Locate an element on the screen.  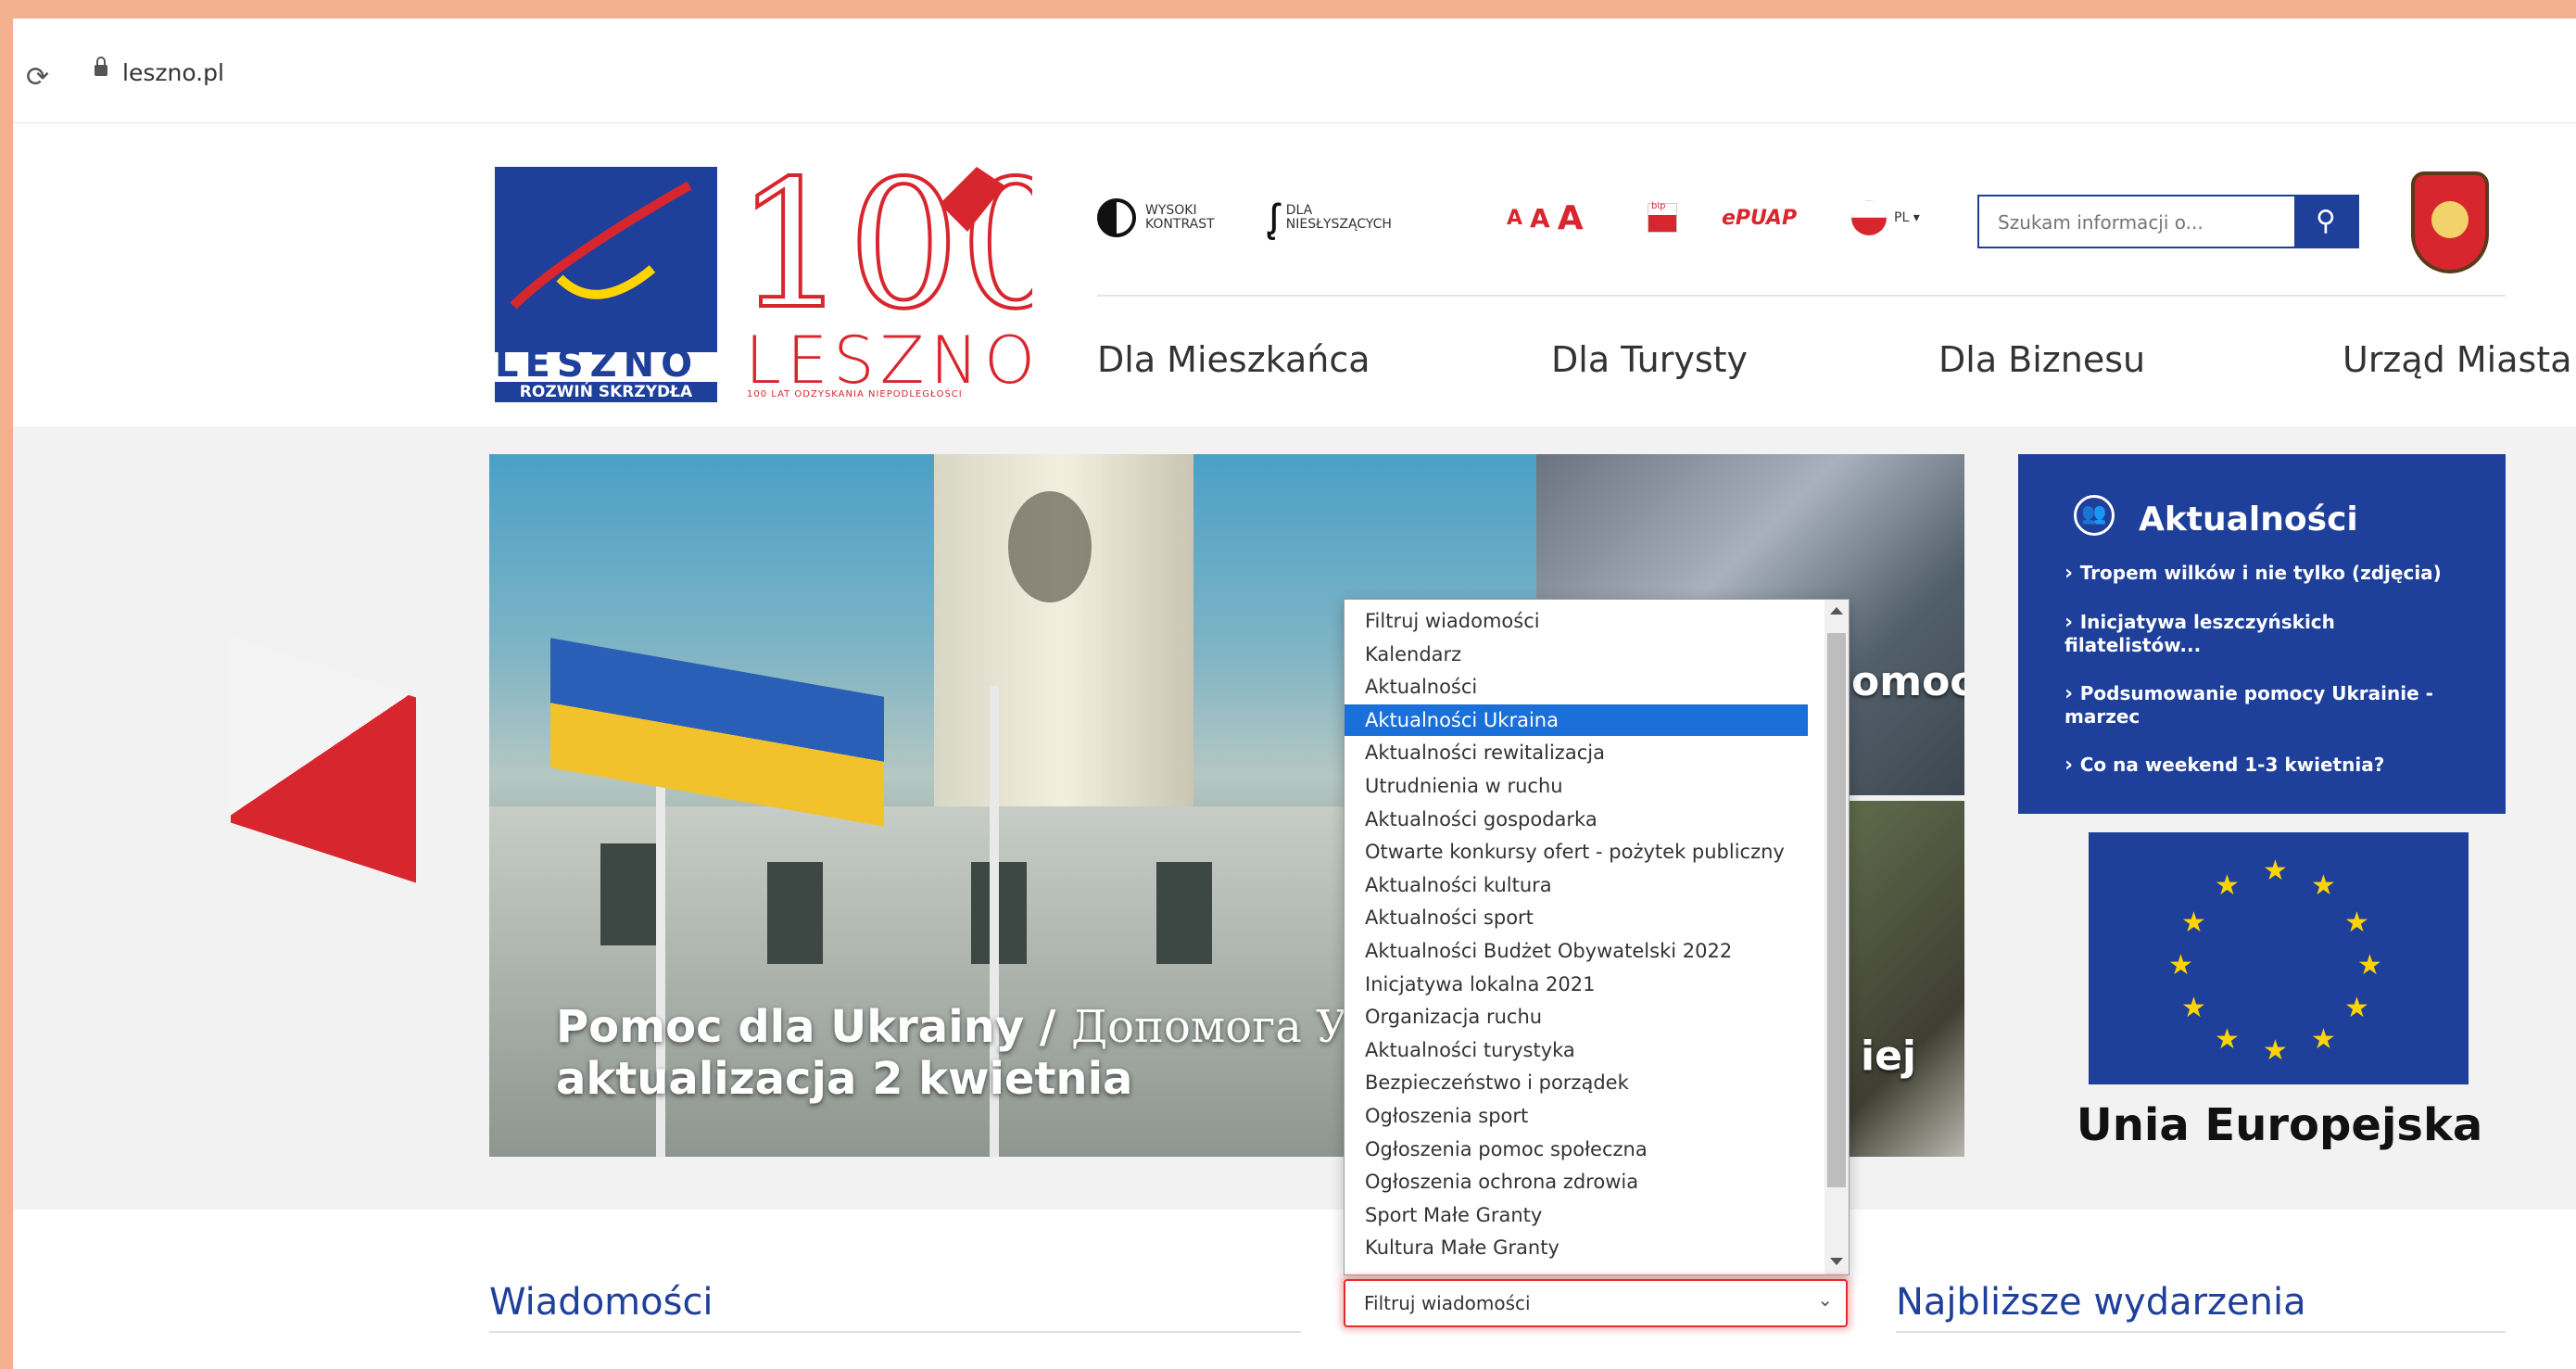
filter-option: Aktualności Ukraina is located at coordinates (1576, 720).